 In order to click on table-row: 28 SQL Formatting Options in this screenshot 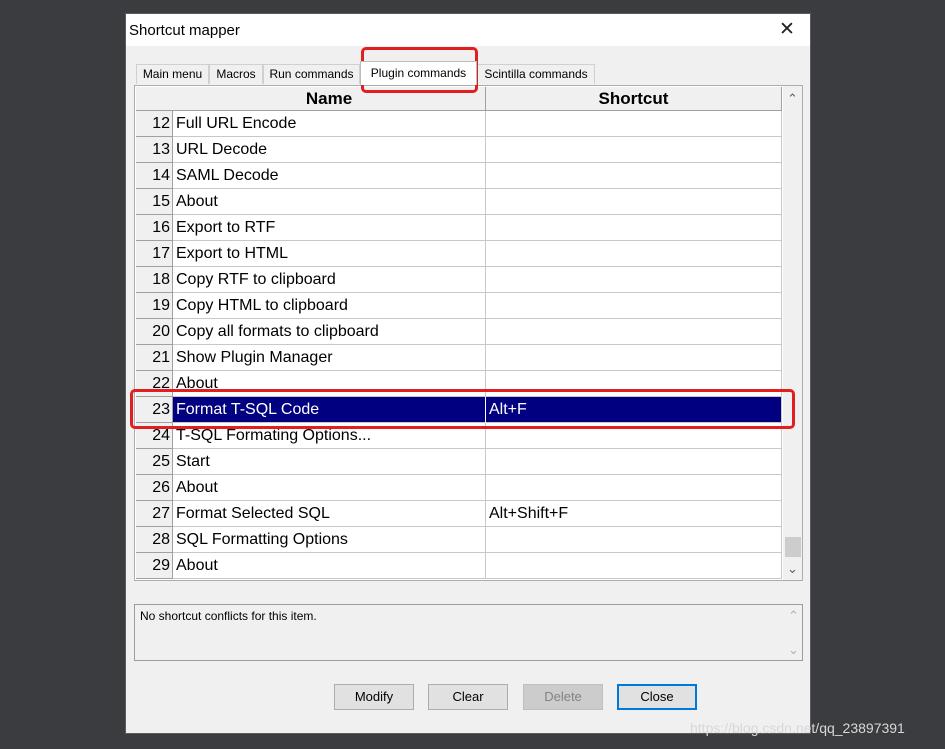, I will do `click(459, 540)`.